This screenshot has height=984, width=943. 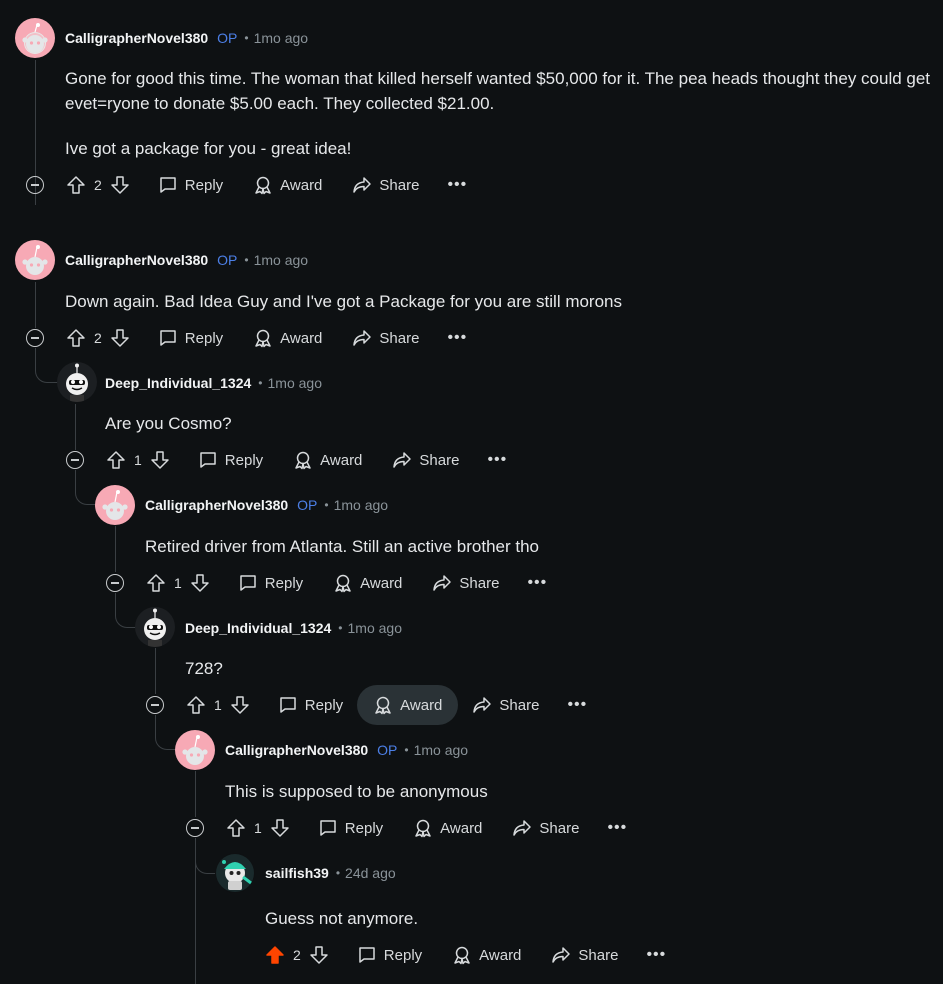 I want to click on share-icon, so click(x=402, y=460).